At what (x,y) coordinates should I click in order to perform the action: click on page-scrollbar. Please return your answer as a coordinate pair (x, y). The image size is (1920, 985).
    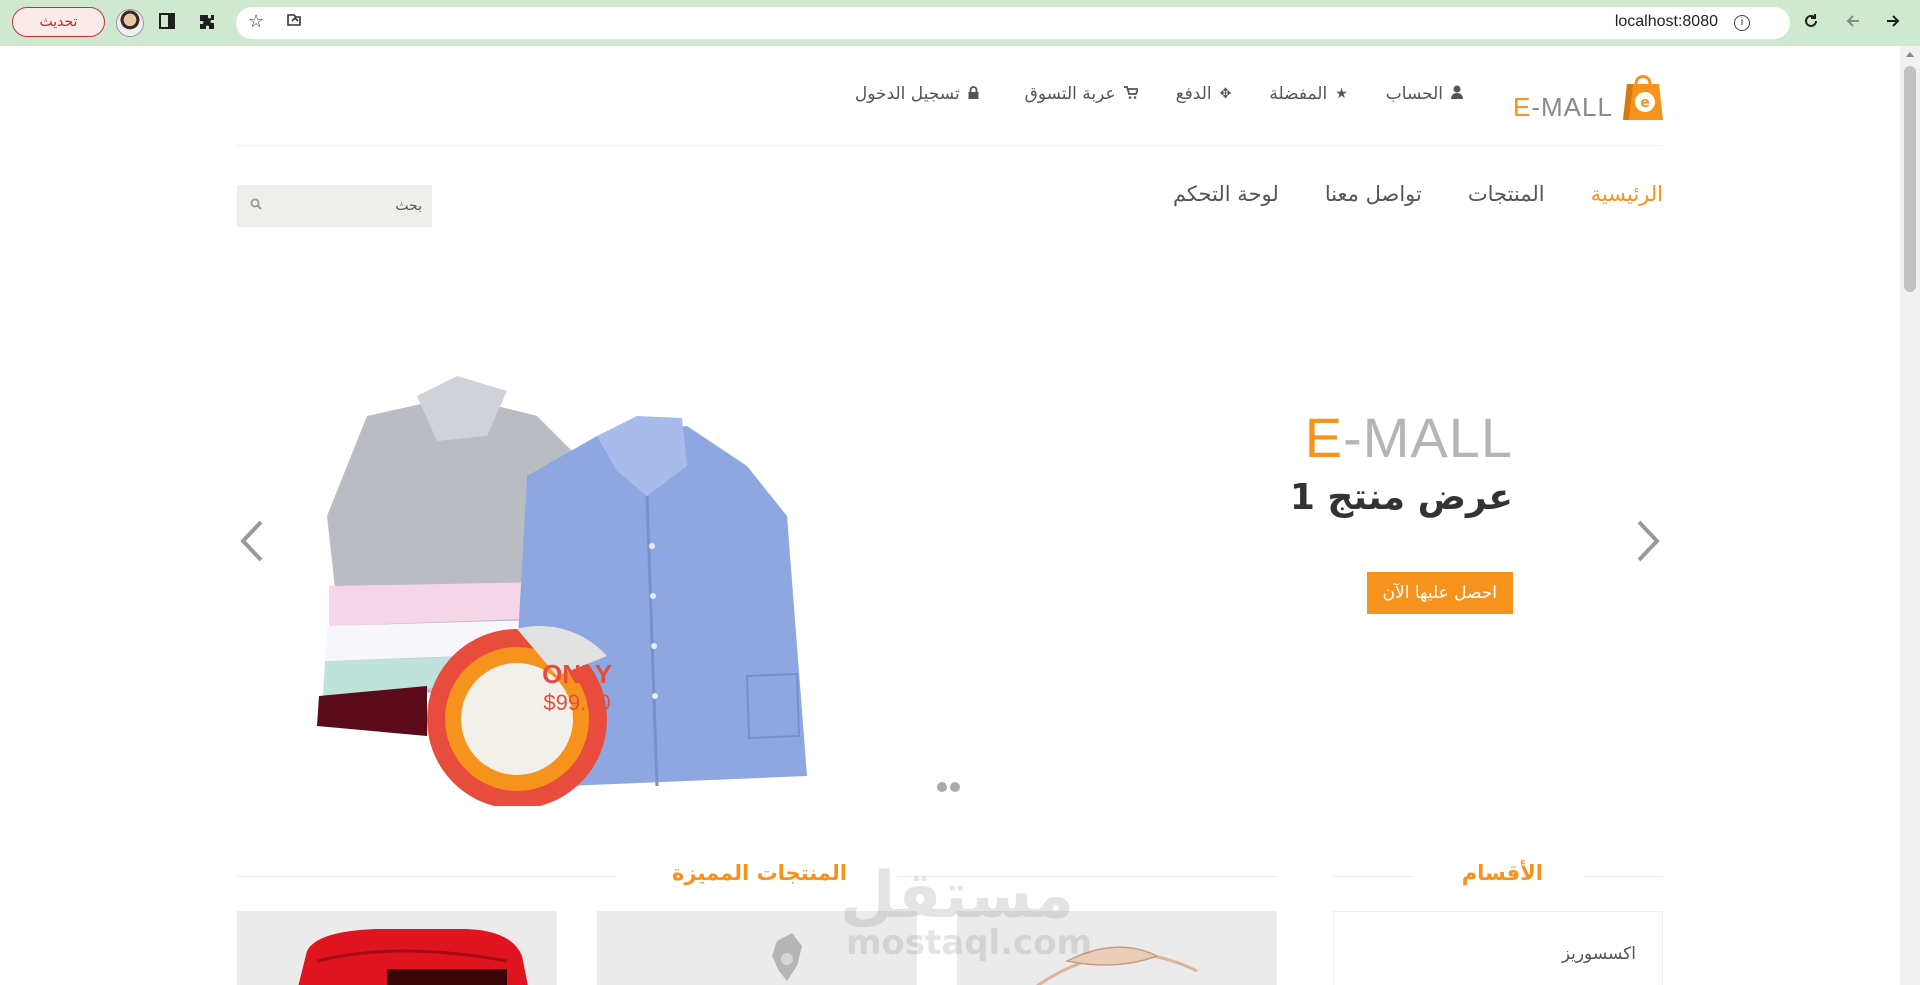
    Looking at the image, I should click on (1910, 515).